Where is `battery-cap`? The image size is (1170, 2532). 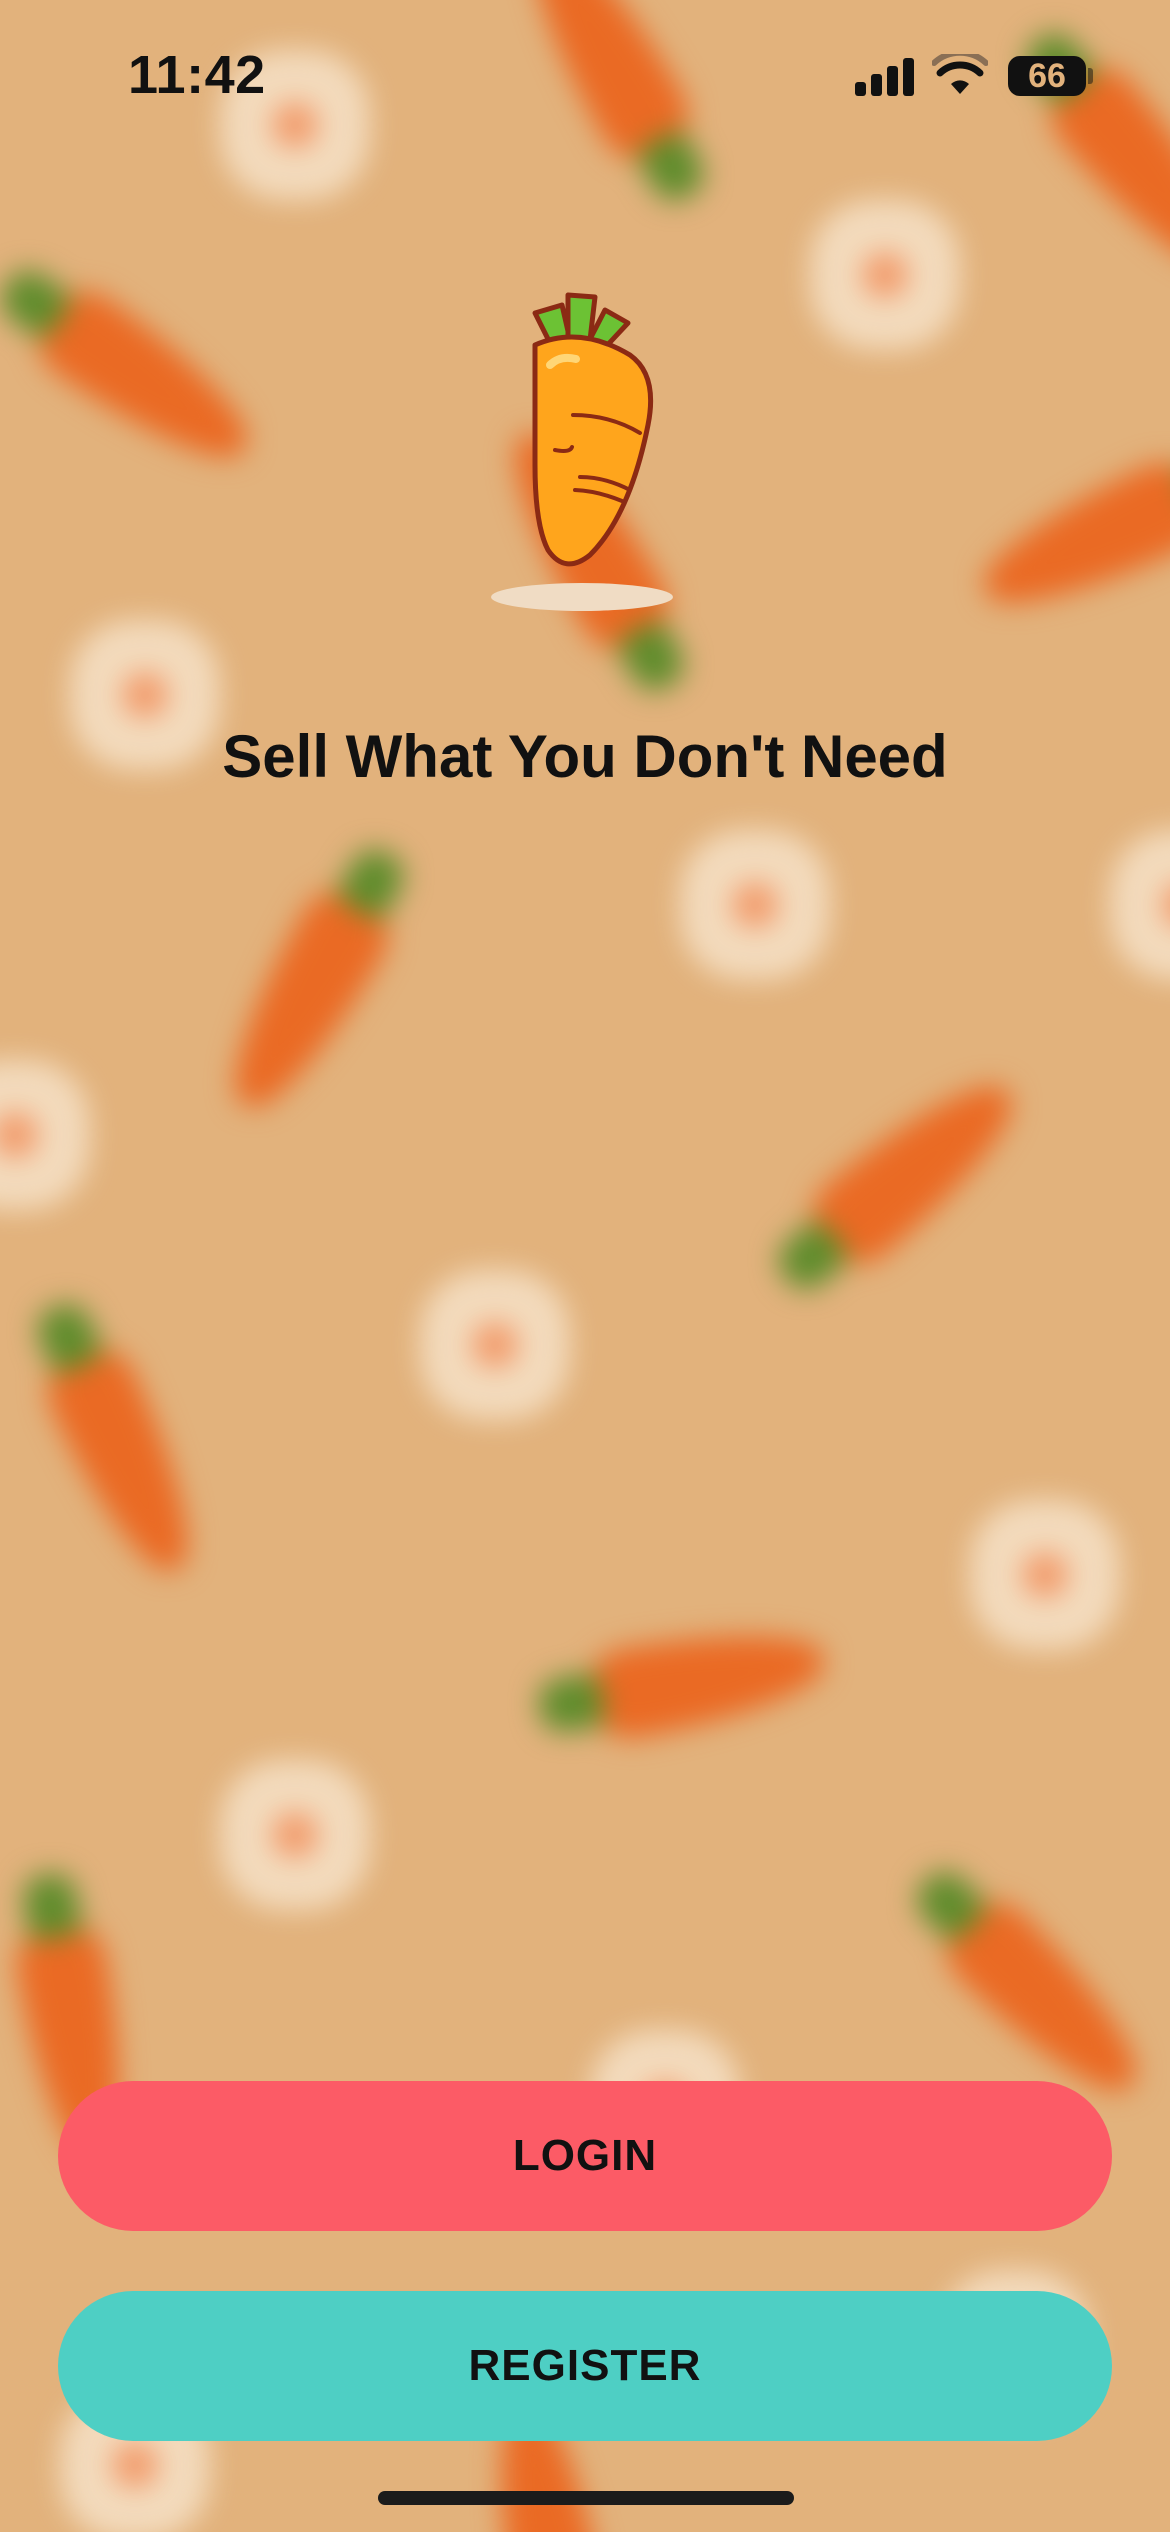 battery-cap is located at coordinates (1090, 76).